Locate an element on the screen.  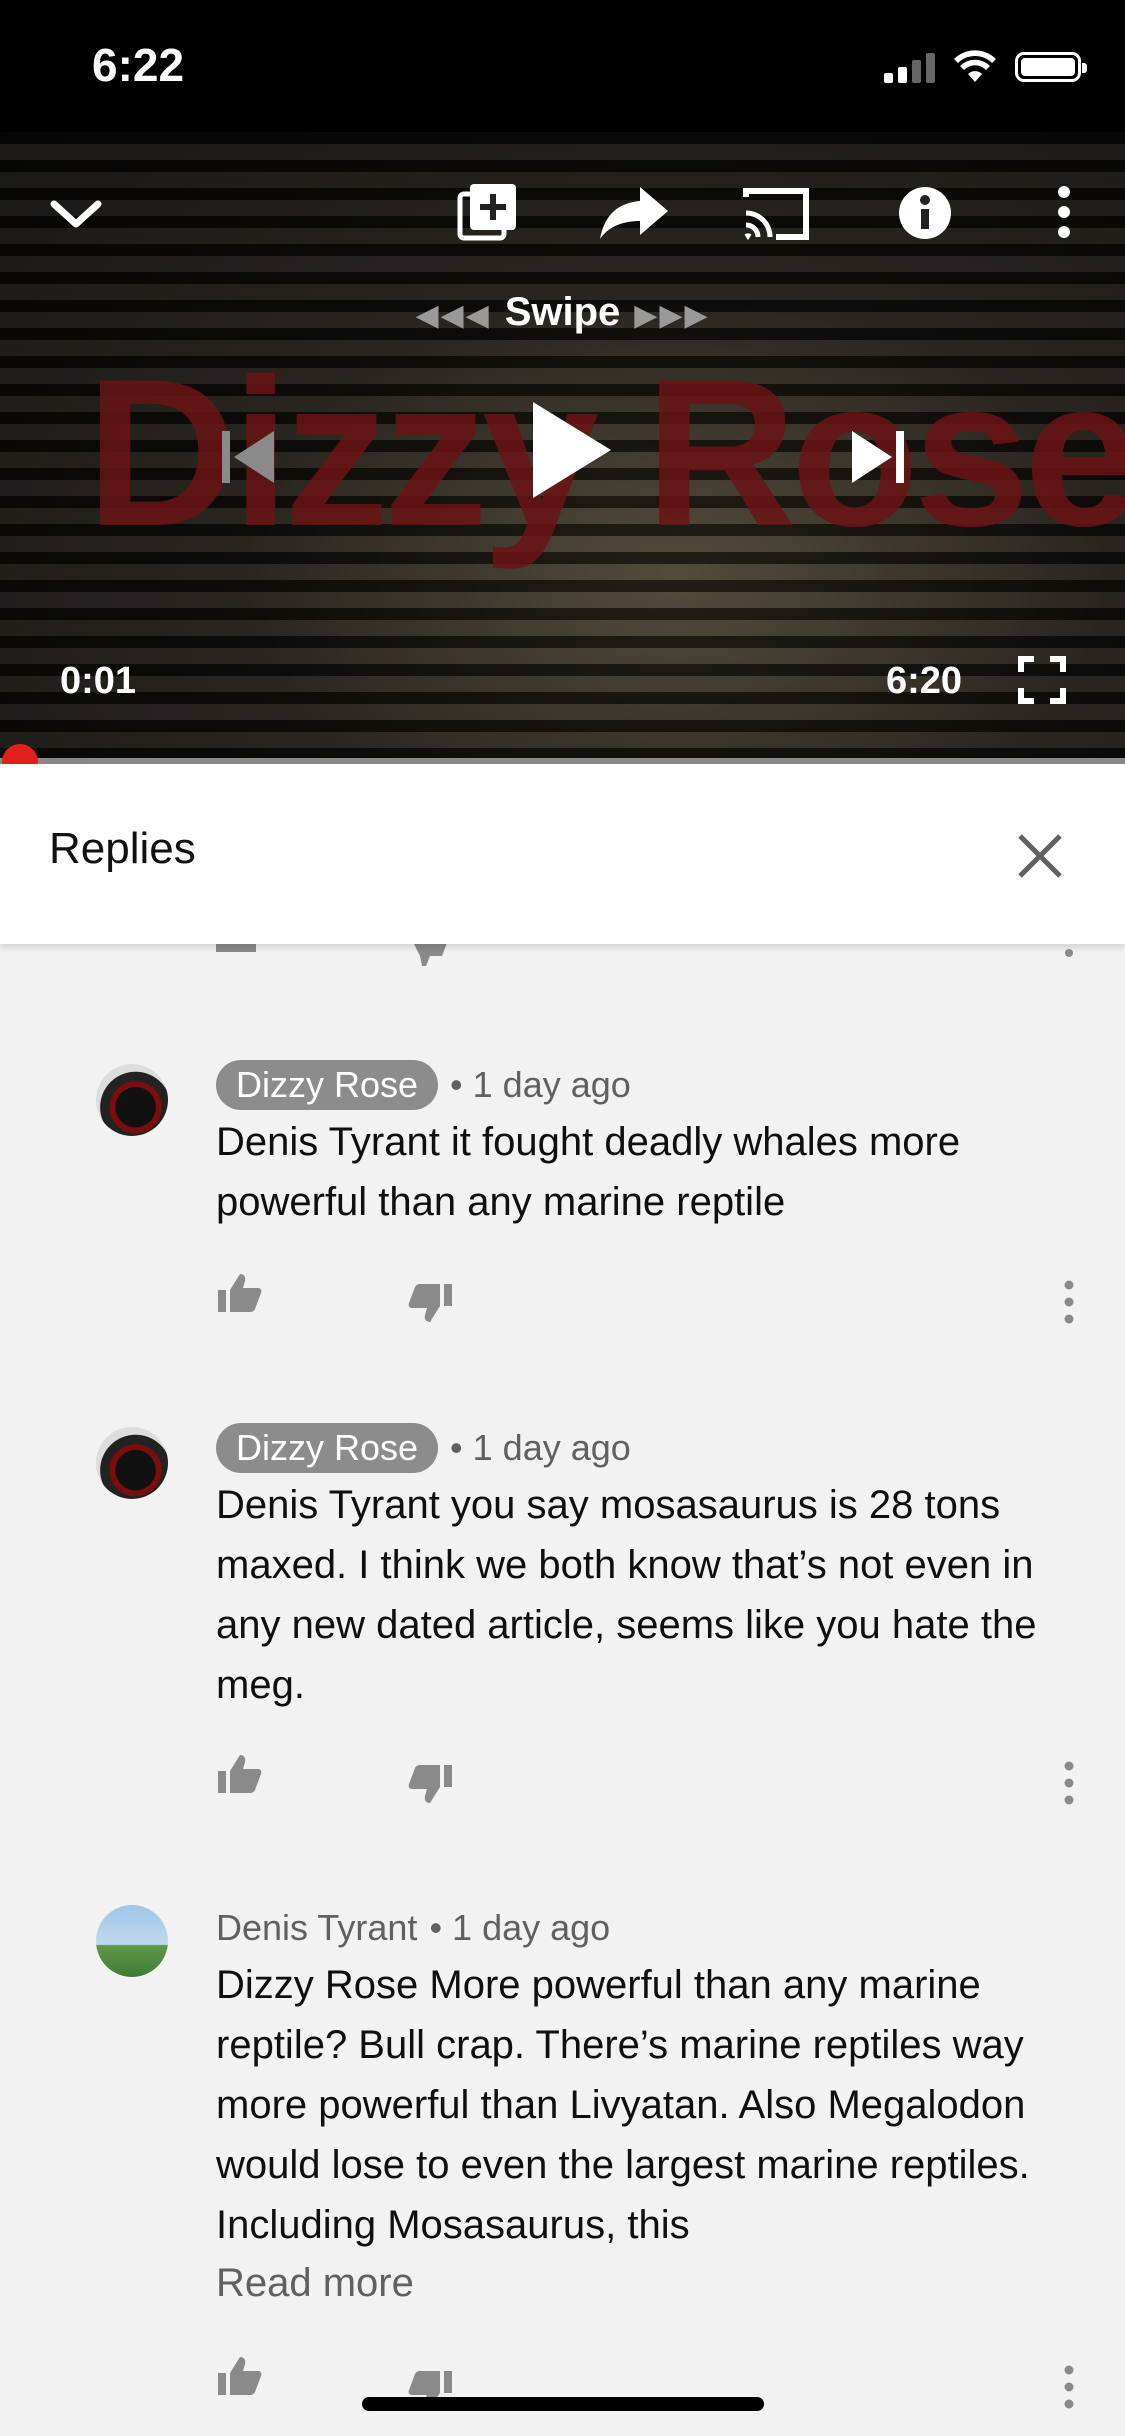
play-icon is located at coordinates (570, 450).